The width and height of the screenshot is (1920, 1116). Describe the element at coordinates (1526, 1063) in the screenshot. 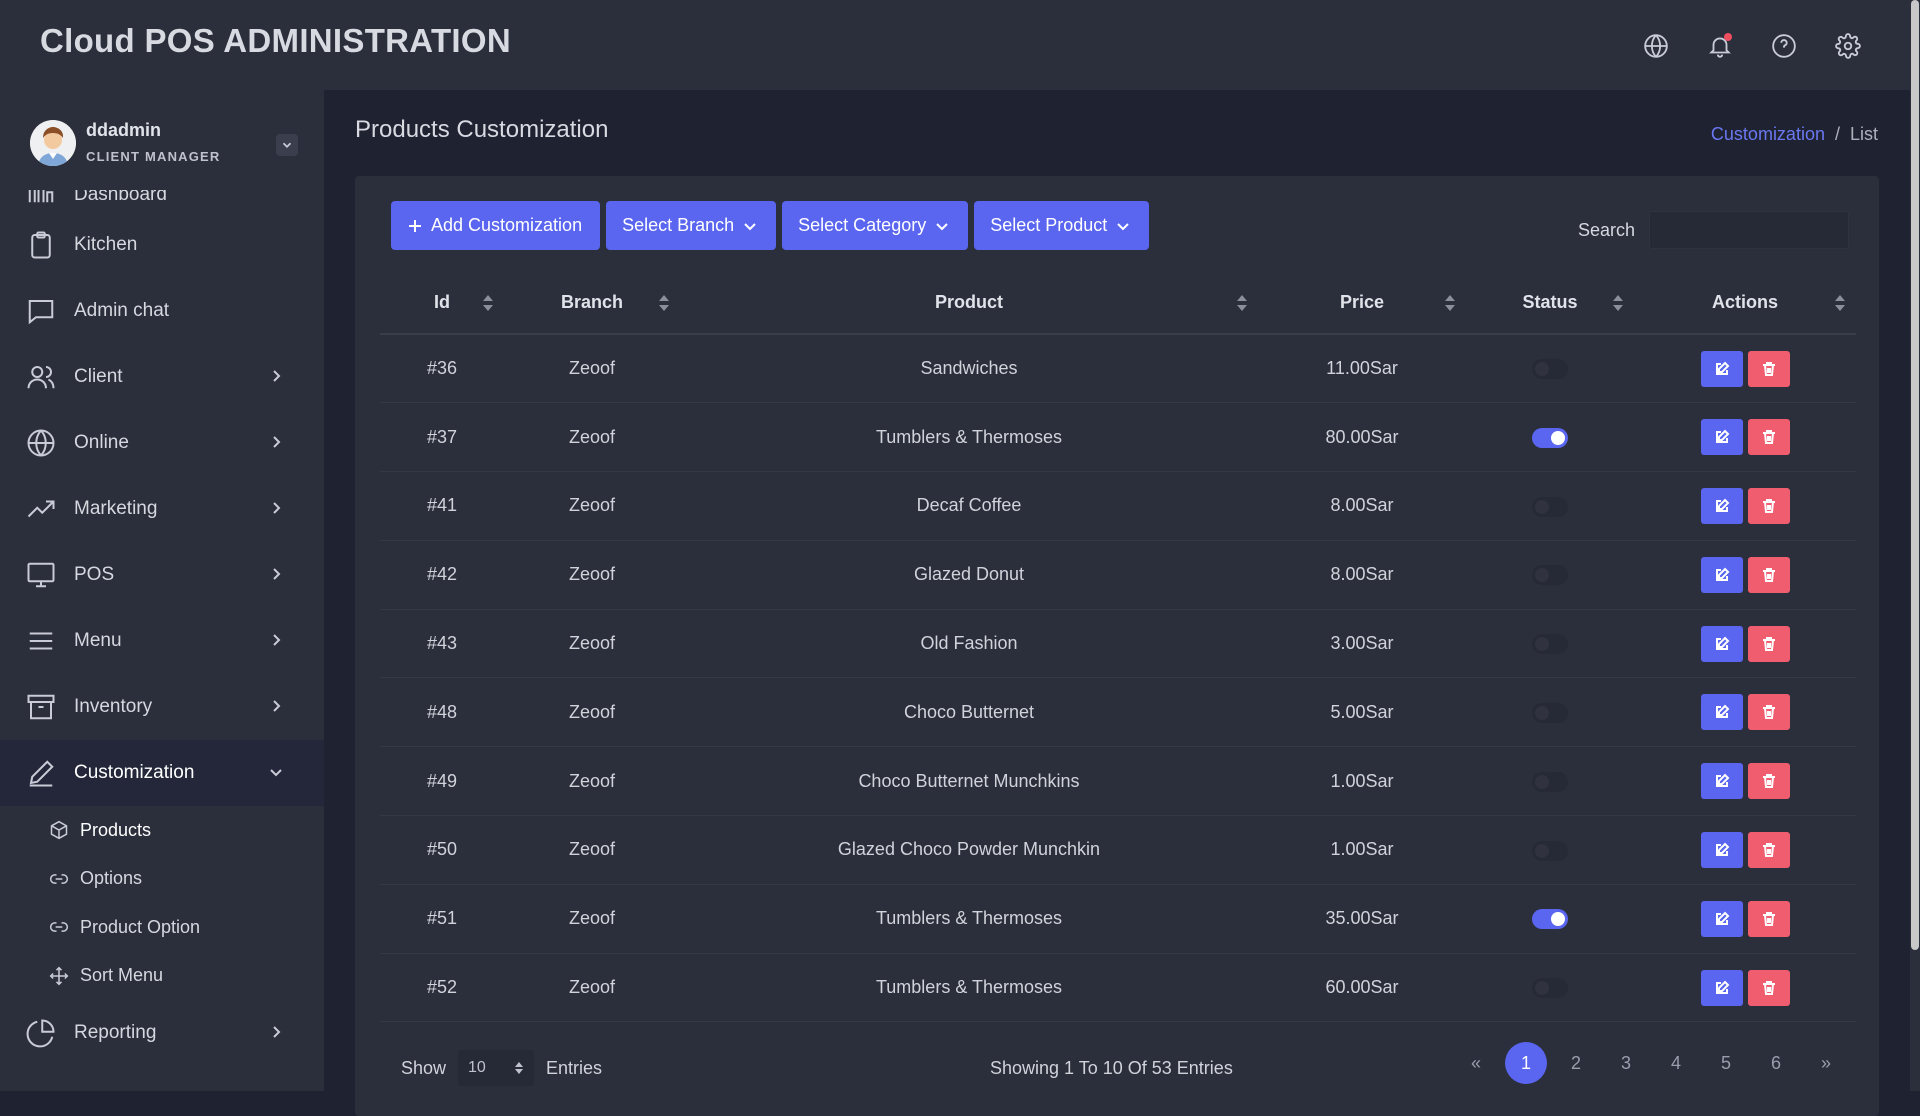

I see `page-1-button: 1` at that location.